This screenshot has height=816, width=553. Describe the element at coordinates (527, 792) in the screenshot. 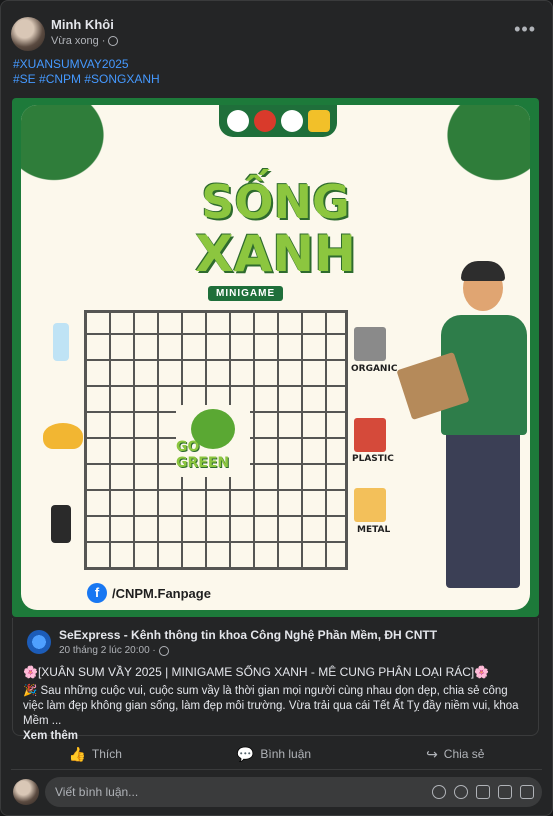

I see `sticker-icon` at that location.